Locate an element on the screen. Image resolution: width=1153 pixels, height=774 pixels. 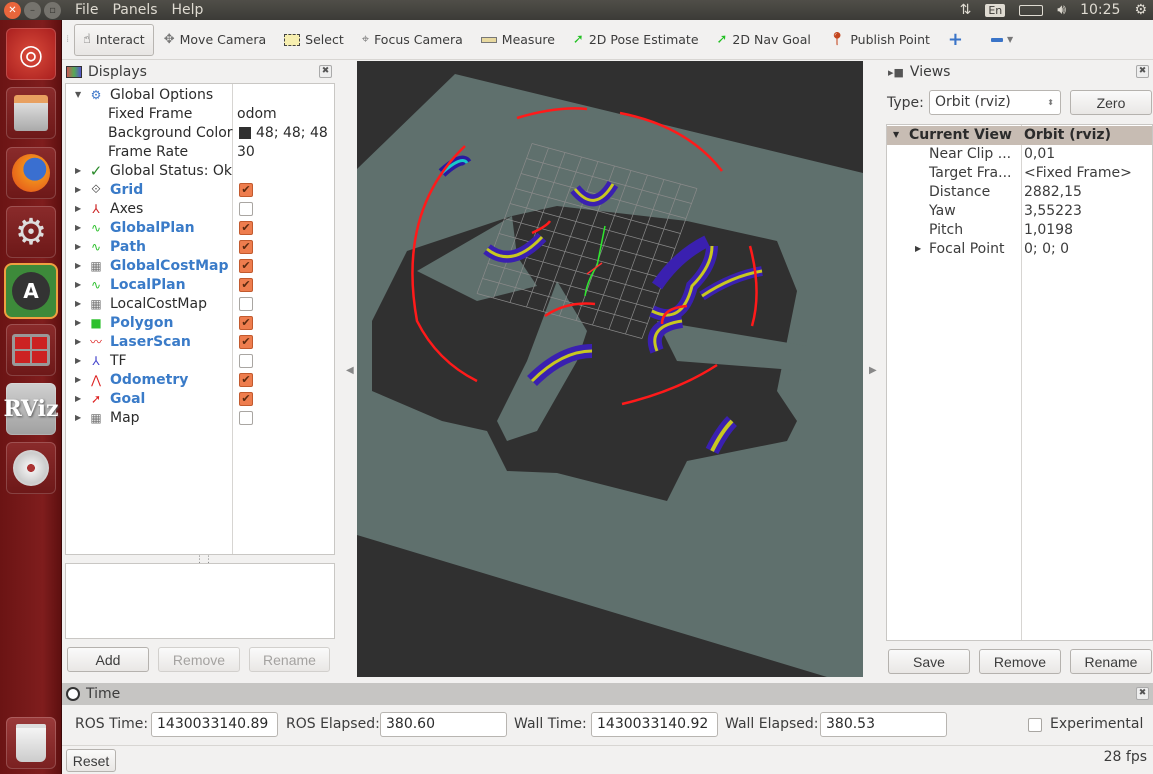
toolbar-grip: ⁞ is located at coordinates (70, 39).